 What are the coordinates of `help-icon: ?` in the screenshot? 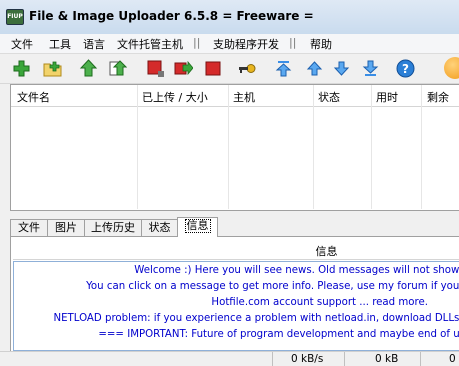 It's located at (405, 68).